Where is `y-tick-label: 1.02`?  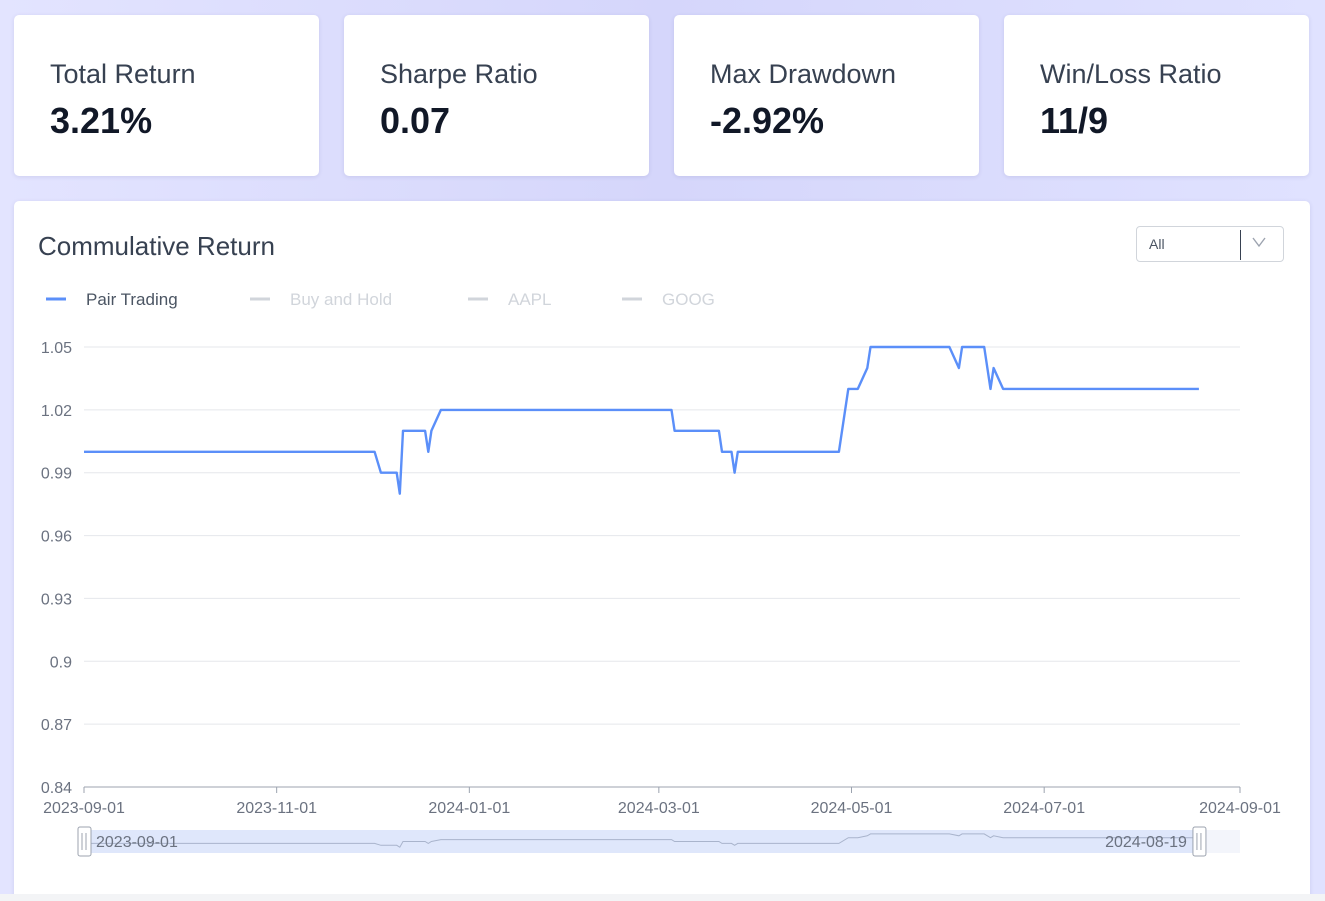
y-tick-label: 1.02 is located at coordinates (56, 411).